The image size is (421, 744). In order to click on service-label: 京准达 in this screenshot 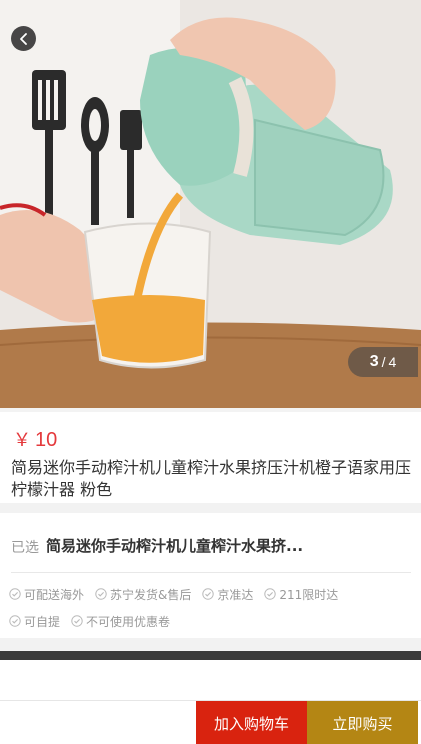, I will do `click(235, 594)`.